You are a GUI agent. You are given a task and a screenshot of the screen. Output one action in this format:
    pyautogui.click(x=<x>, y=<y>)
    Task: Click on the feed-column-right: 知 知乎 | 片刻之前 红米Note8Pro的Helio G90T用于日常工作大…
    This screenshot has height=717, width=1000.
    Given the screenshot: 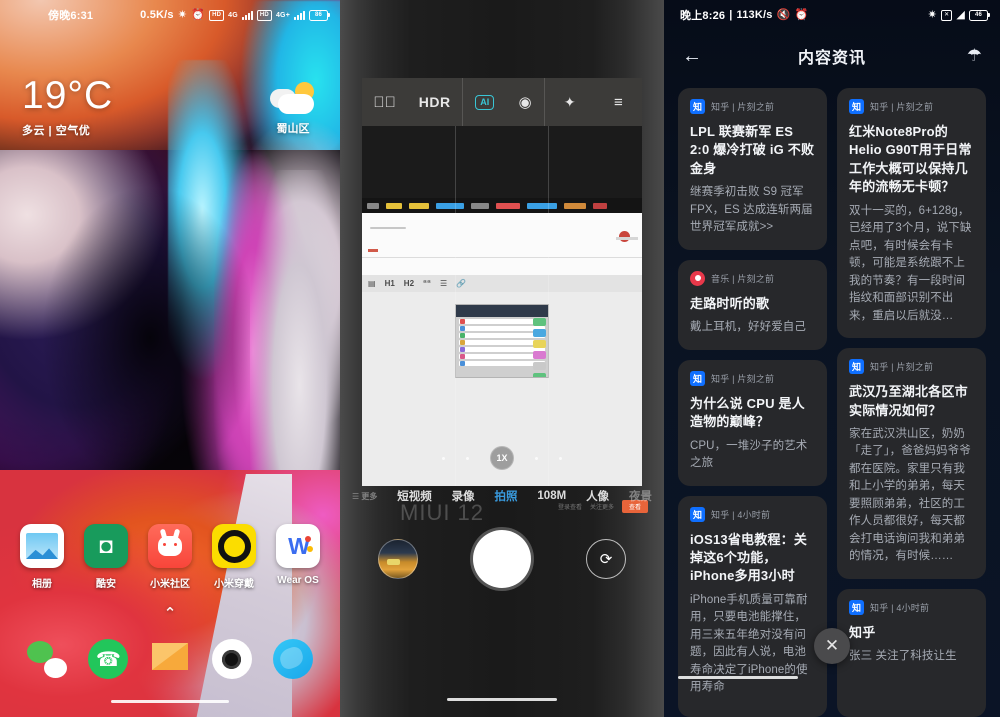 What is the action you would take?
    pyautogui.click(x=911, y=402)
    